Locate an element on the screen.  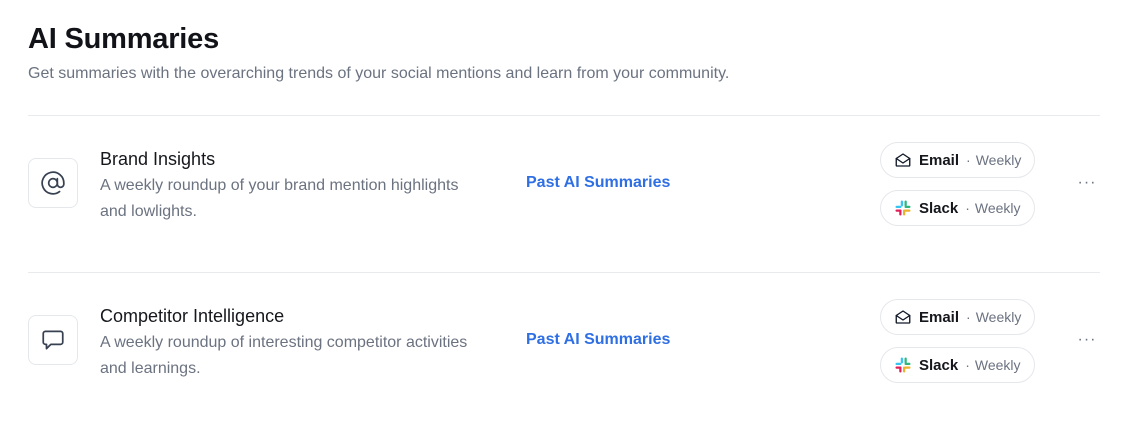
summary-title: Competitor Intelligence is located at coordinates (192, 316).